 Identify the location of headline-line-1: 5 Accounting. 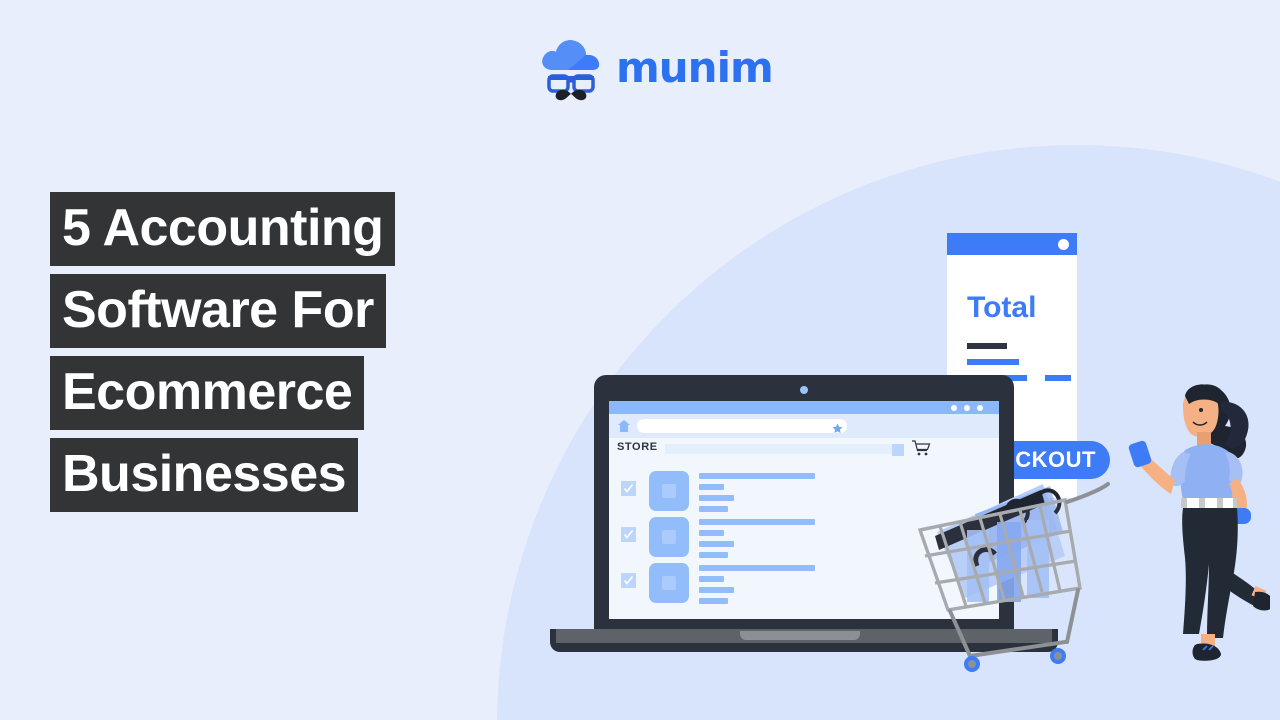
(223, 229).